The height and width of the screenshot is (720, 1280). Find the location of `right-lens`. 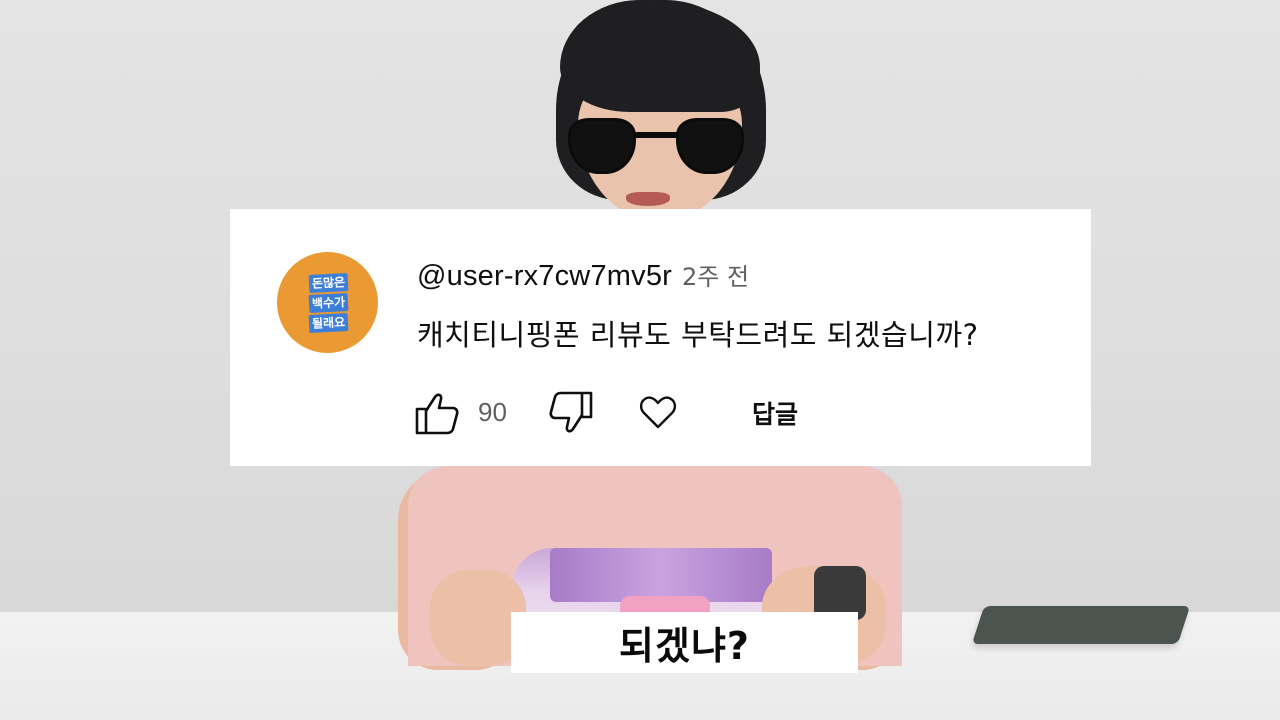

right-lens is located at coordinates (710, 146).